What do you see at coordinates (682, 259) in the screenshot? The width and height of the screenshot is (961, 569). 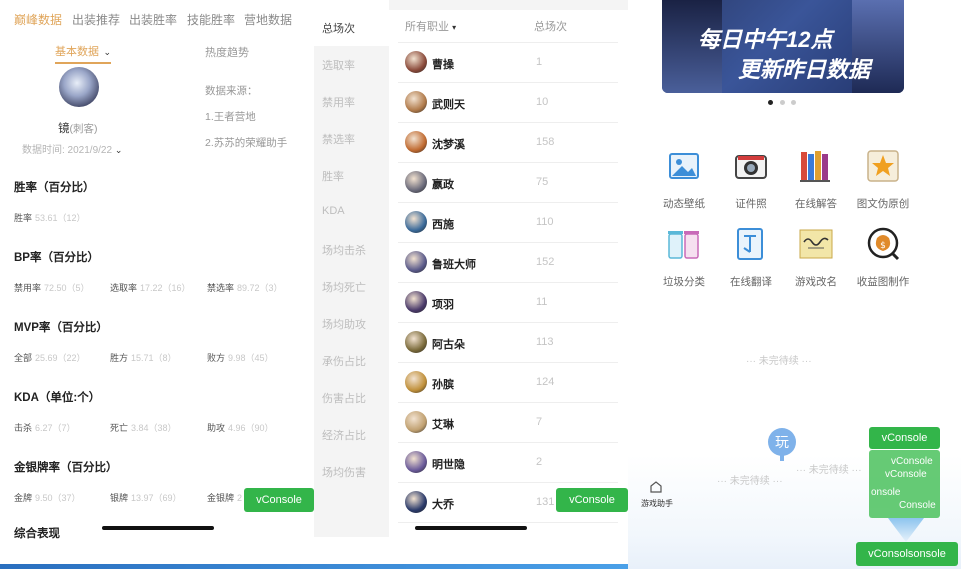 I see `tool-trash-sort: 垃圾分类` at bounding box center [682, 259].